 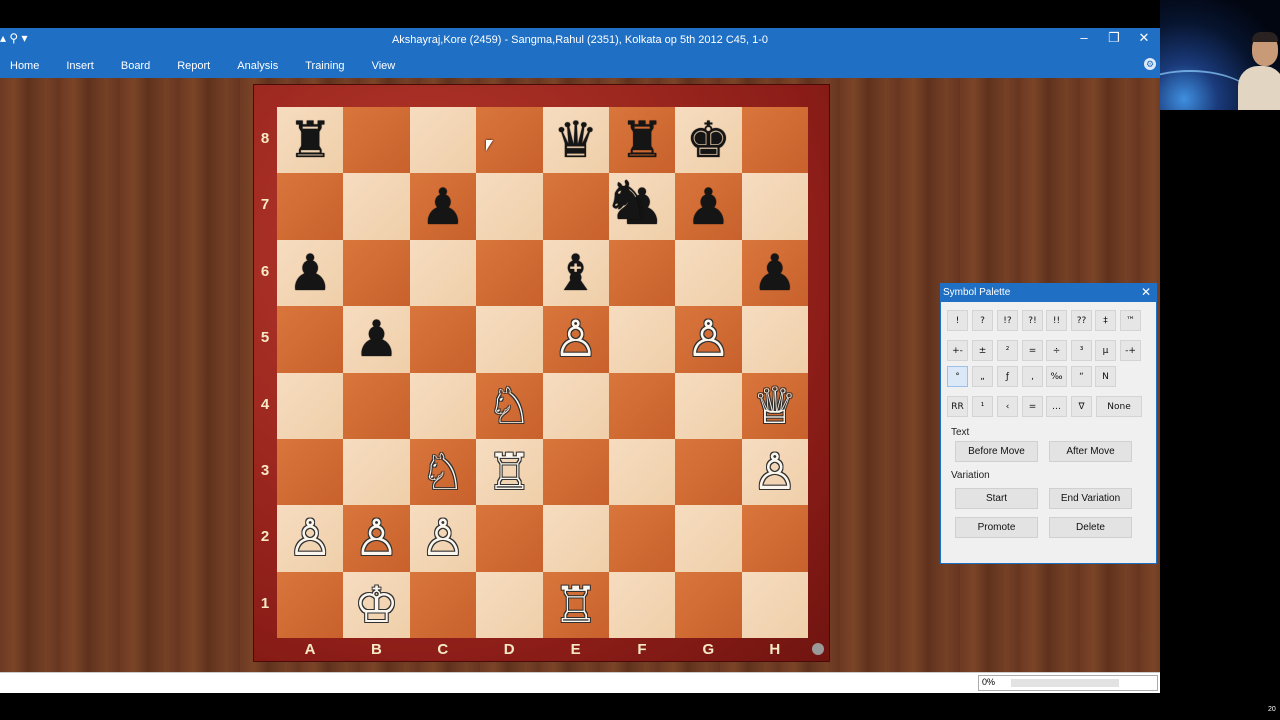 What do you see at coordinates (1090, 527) in the screenshot?
I see `delete-button: Delete` at bounding box center [1090, 527].